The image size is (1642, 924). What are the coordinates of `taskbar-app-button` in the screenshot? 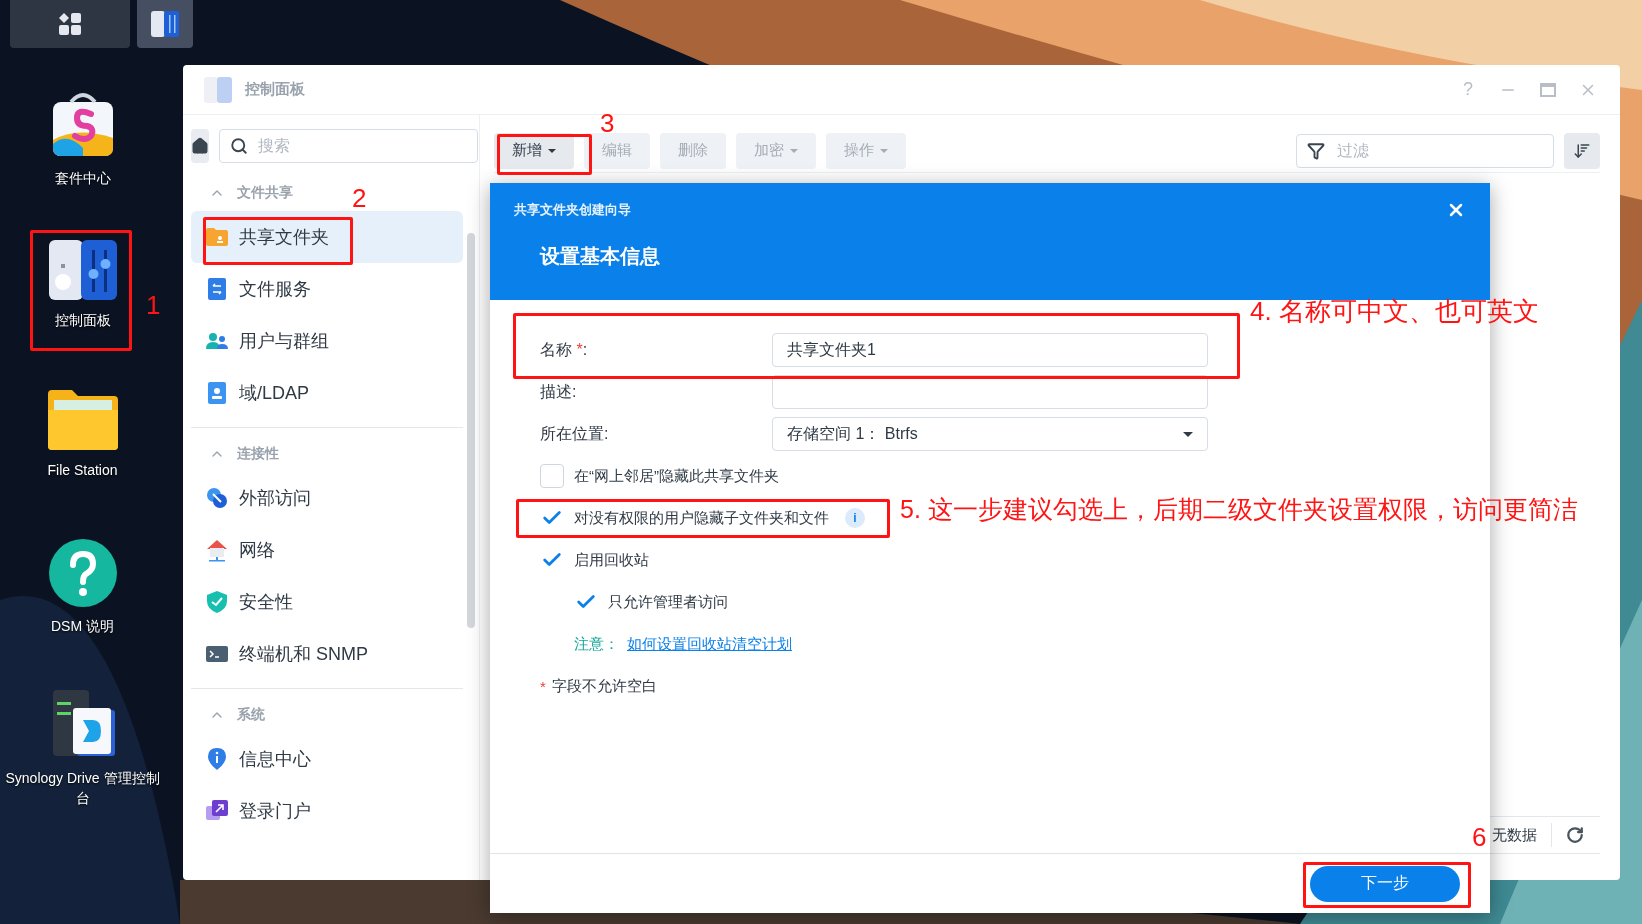 It's located at (165, 24).